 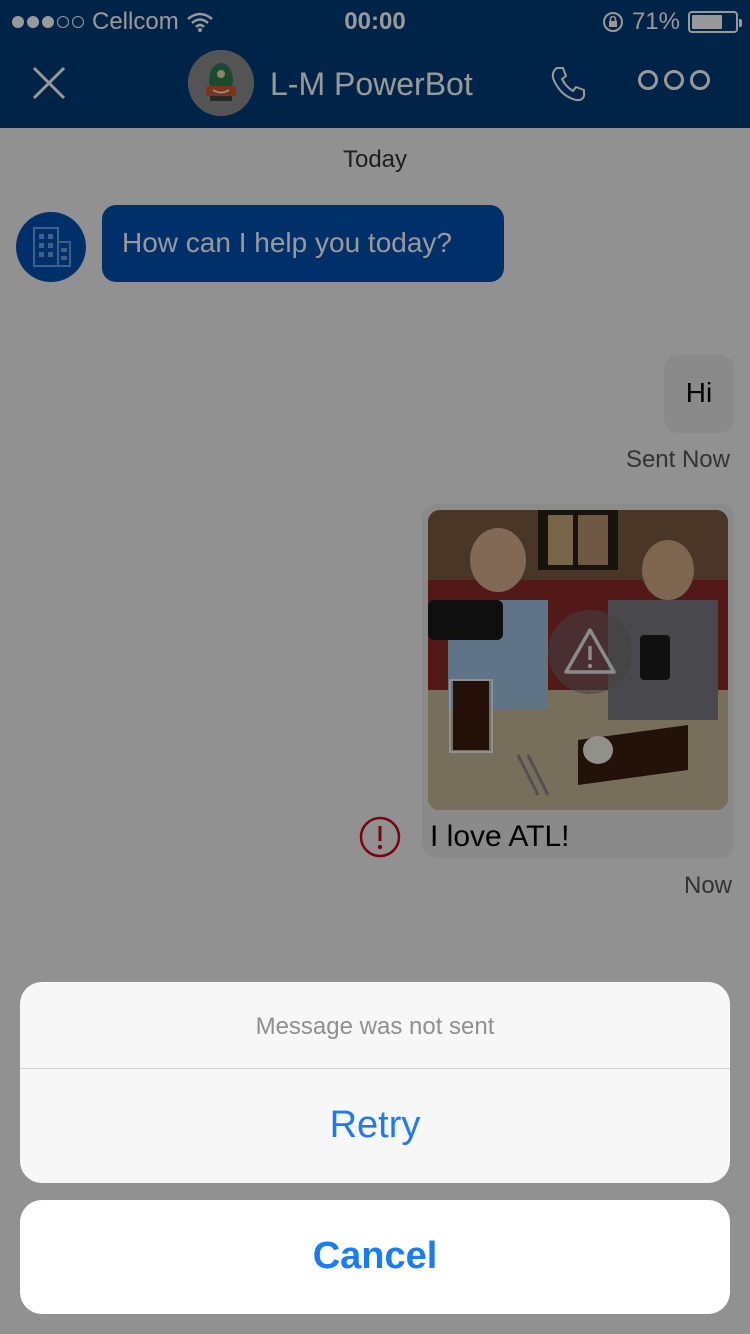 What do you see at coordinates (375, 1257) in the screenshot?
I see `cancel-button: Cancel` at bounding box center [375, 1257].